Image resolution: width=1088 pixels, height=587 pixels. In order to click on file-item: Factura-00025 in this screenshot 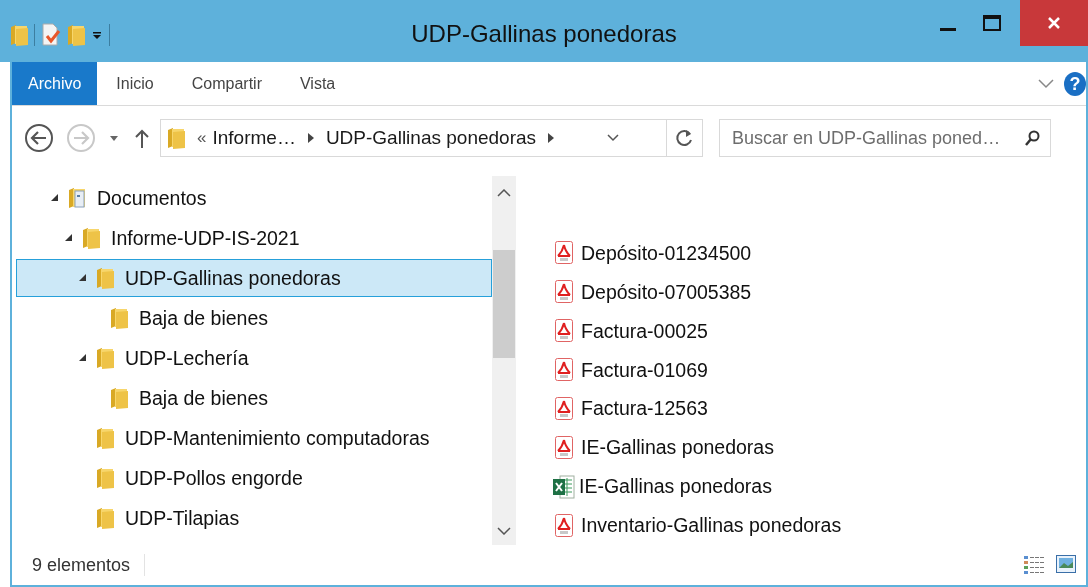, I will do `click(819, 331)`.